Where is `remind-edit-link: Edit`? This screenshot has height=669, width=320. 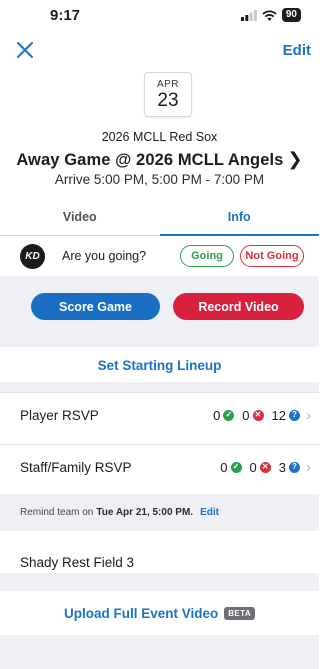 remind-edit-link: Edit is located at coordinates (209, 512).